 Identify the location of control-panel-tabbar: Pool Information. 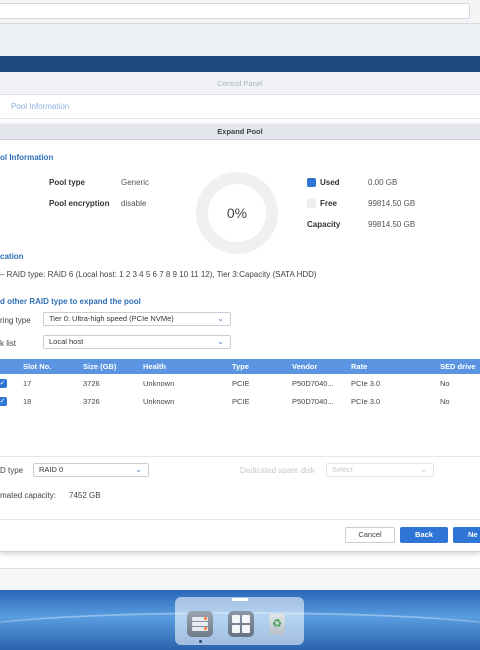
(240, 107).